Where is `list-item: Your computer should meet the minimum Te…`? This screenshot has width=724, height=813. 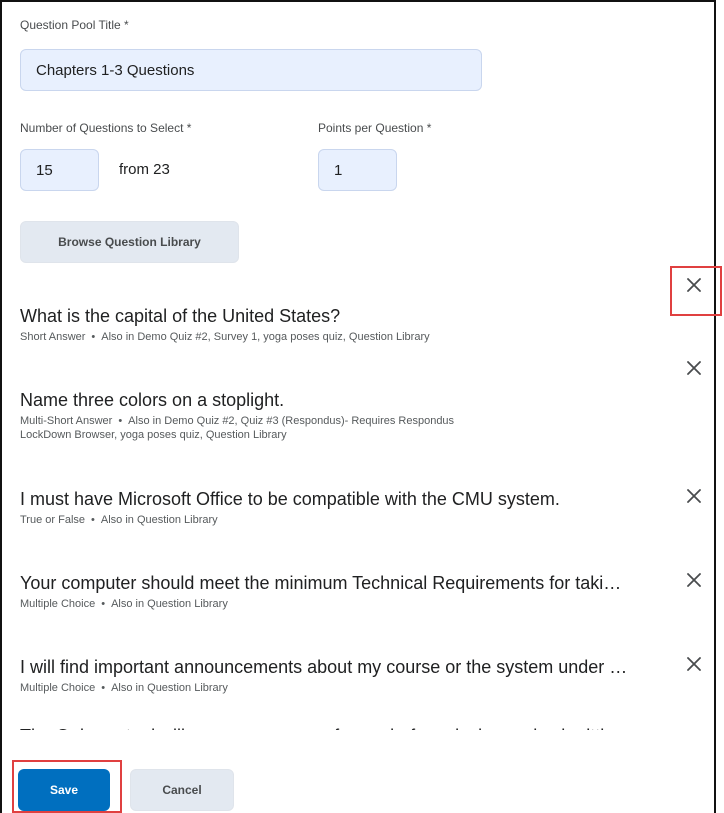
list-item: Your computer should meet the minimum Te… is located at coordinates (345, 591).